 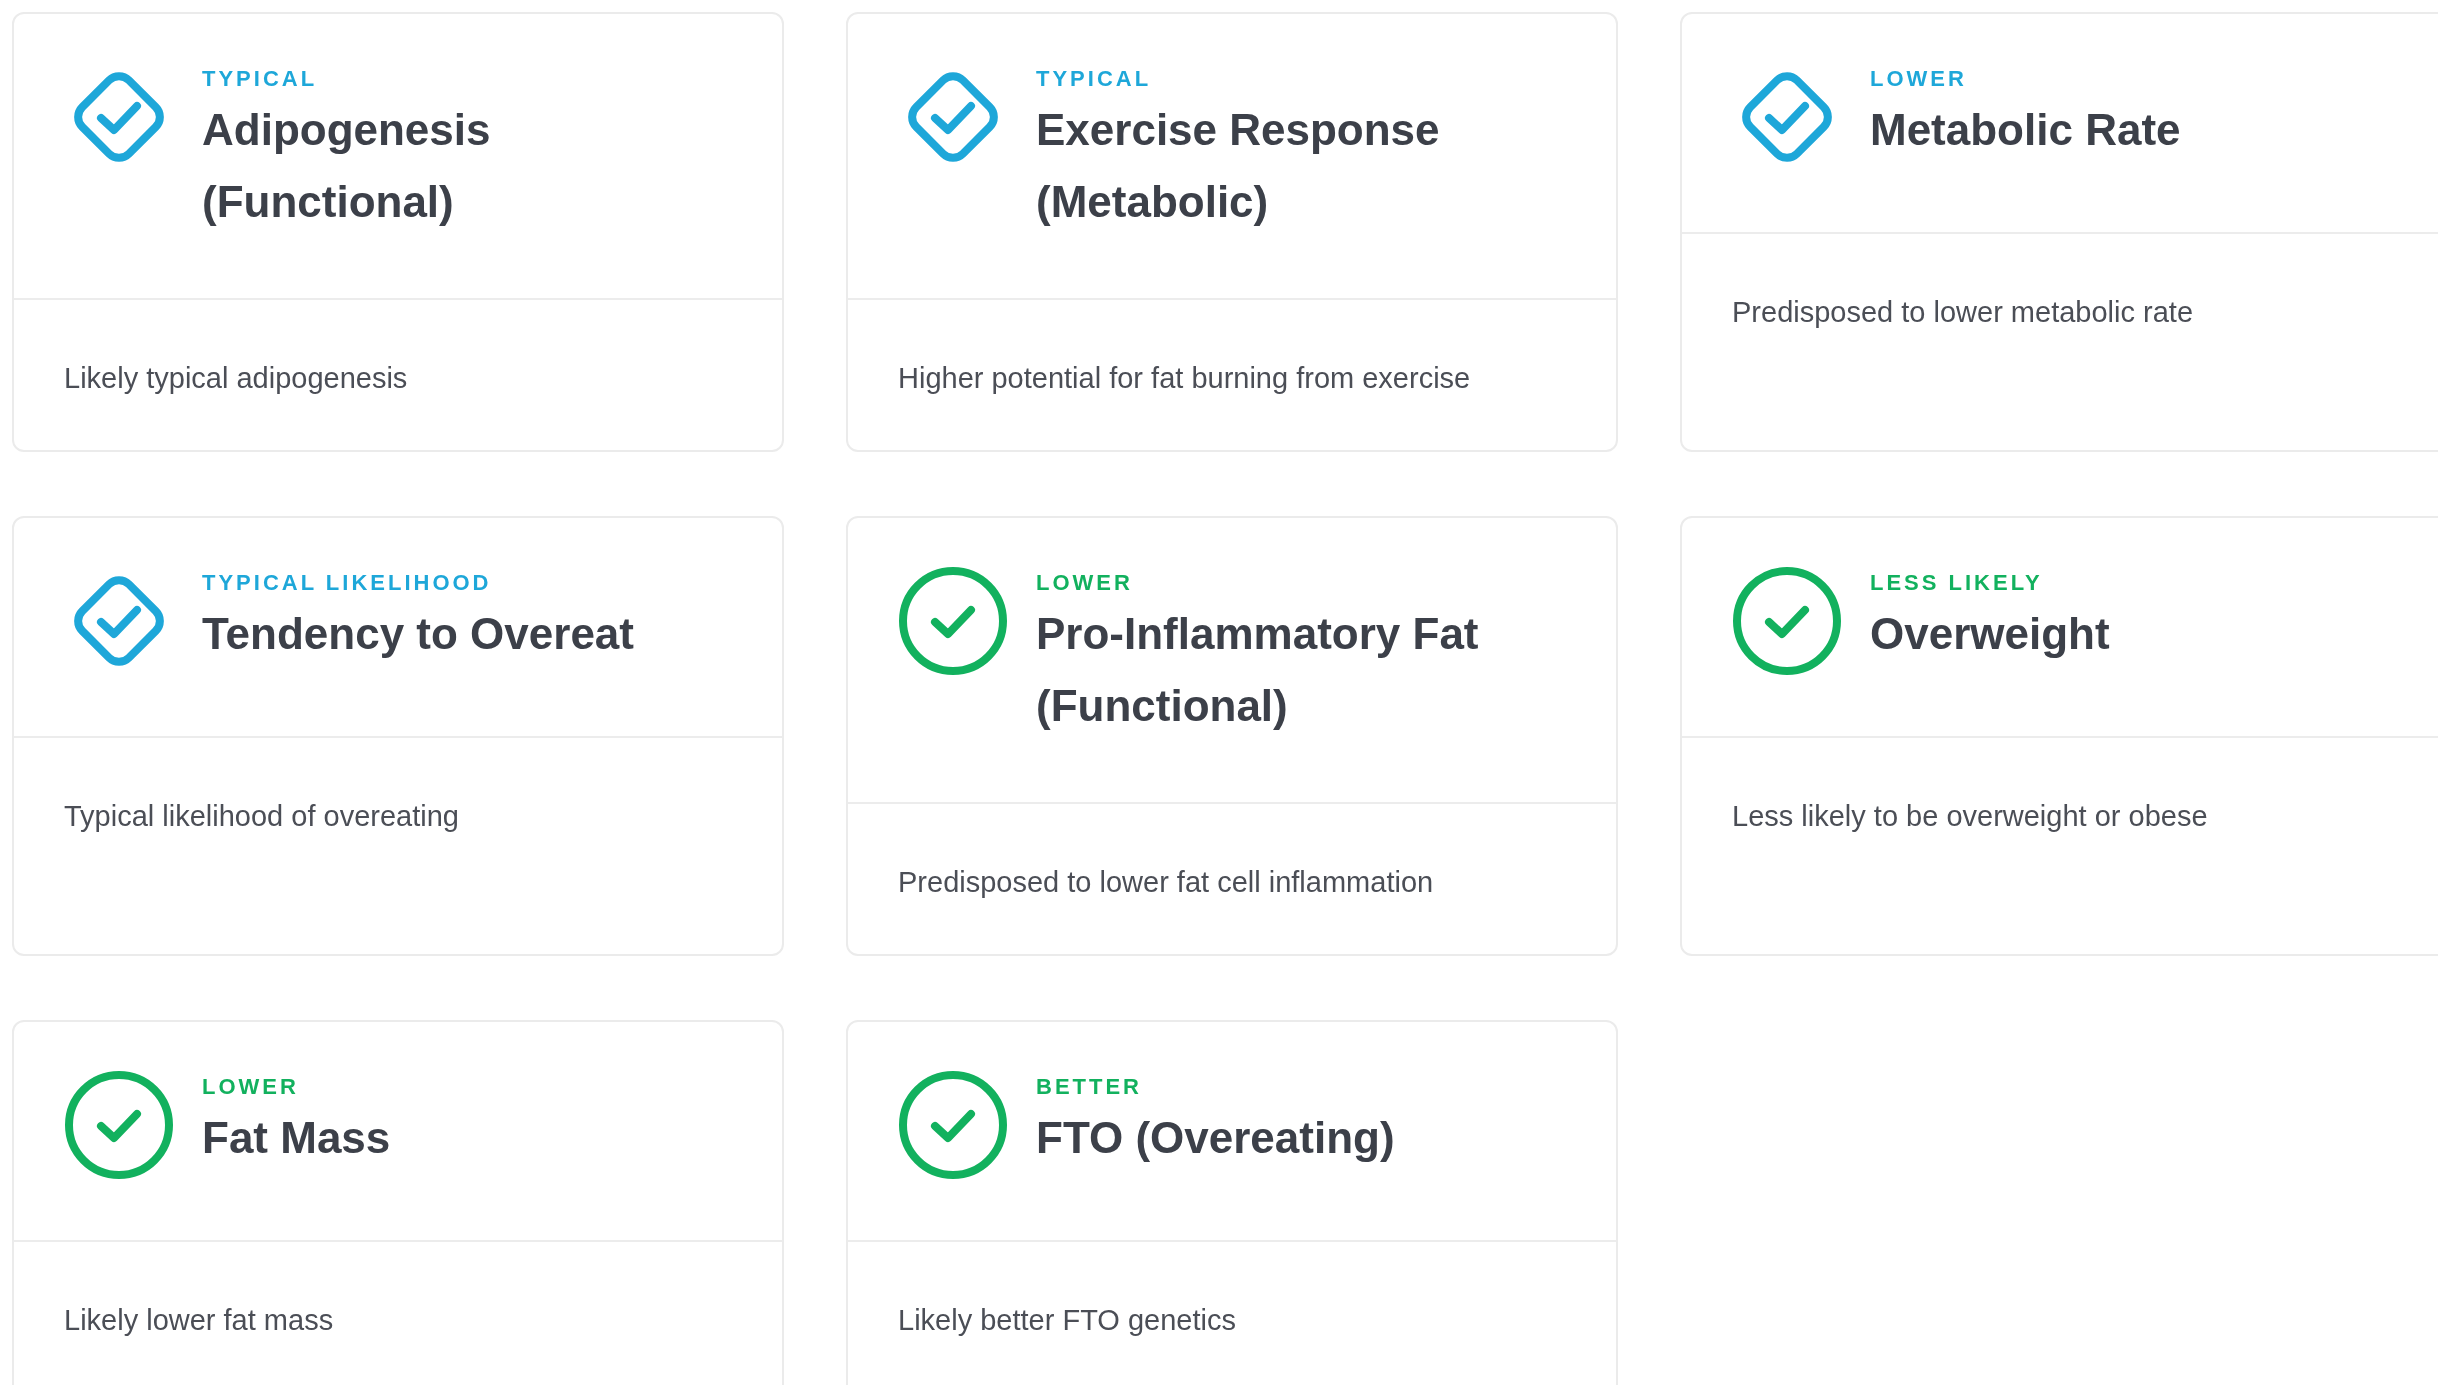 What do you see at coordinates (1215, 1138) in the screenshot?
I see `card-title: FTO (Overeating)` at bounding box center [1215, 1138].